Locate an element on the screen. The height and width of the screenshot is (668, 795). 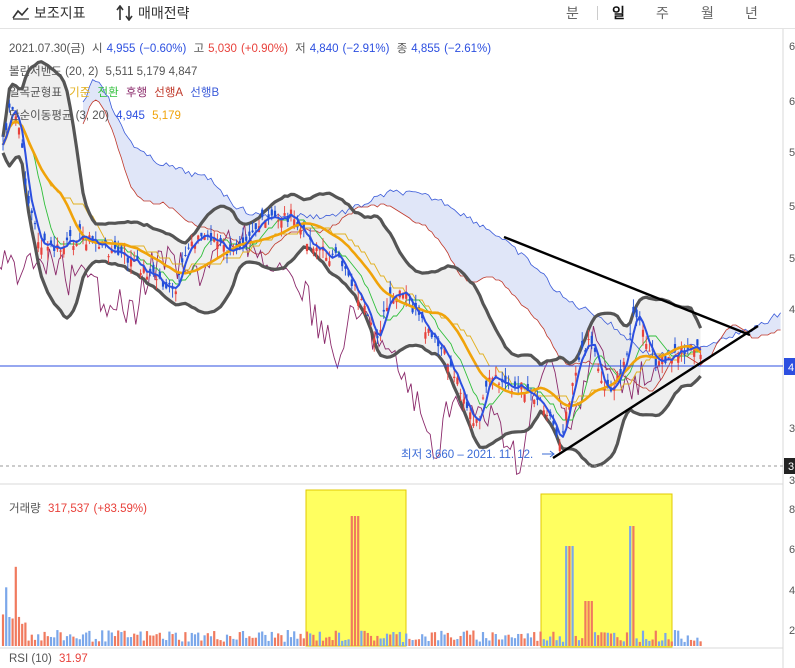
period-month: 월 is located at coordinates (707, 13).